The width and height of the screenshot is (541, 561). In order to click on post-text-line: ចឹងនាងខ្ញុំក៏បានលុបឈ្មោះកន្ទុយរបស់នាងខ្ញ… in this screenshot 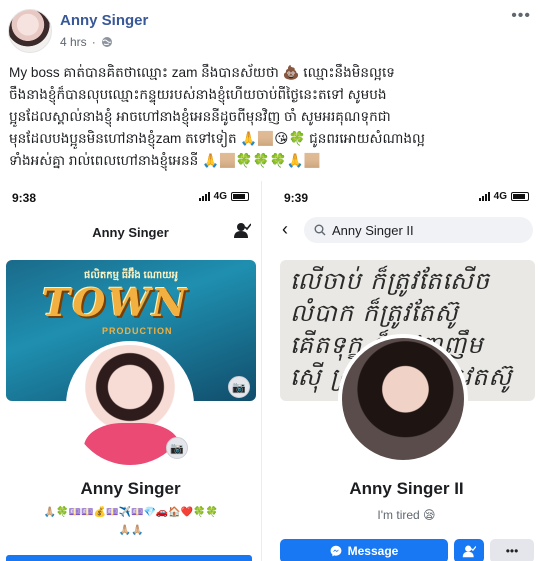, I will do `click(198, 94)`.